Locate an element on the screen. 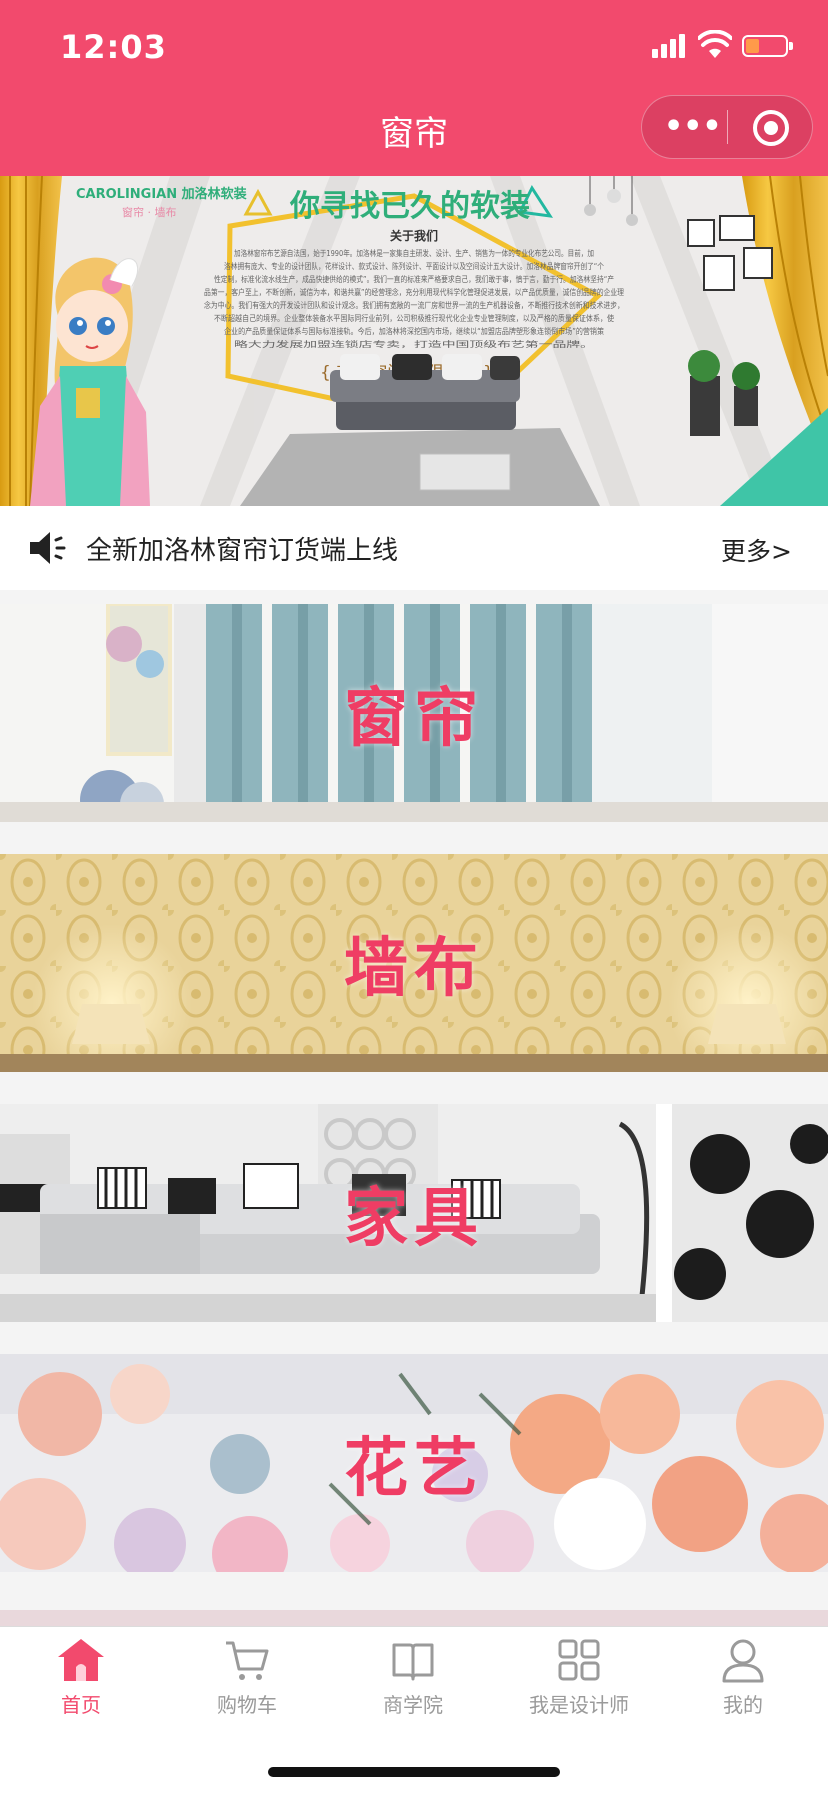  tab-label-home: 首页 is located at coordinates (81, 1705).